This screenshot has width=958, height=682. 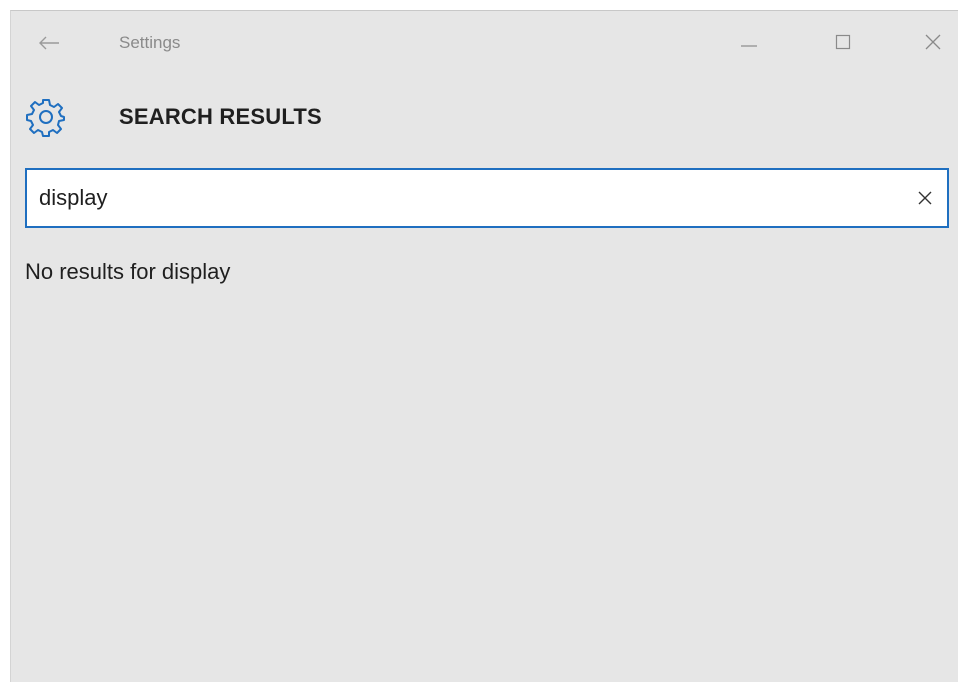 I want to click on close-button, so click(x=933, y=42).